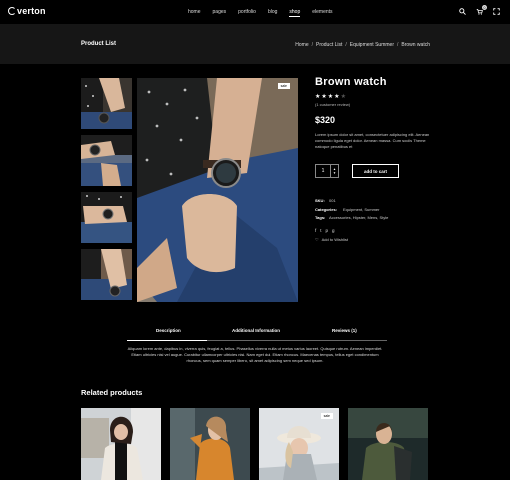 Image resolution: width=510 pixels, height=480 pixels. Describe the element at coordinates (351, 82) in the screenshot. I see `product-title: Brown watch` at that location.